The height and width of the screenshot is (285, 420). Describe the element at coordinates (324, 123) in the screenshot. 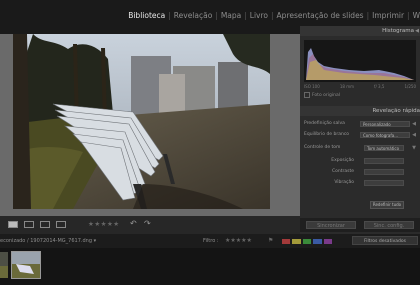

I see `qd-label: Predefinição salva` at that location.